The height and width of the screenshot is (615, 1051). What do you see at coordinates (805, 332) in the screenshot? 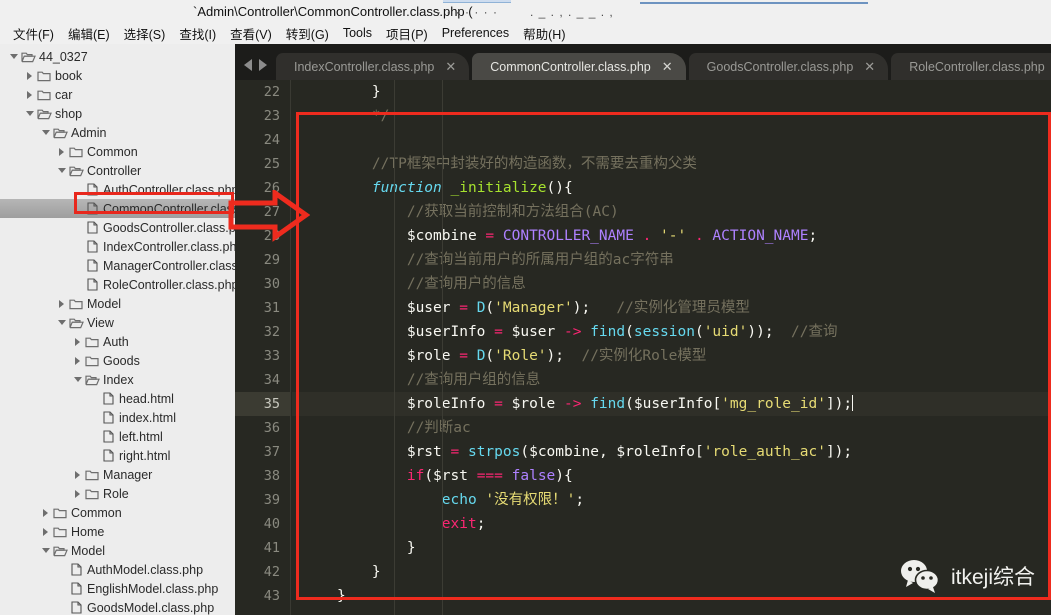
I see `code-token: //查询` at bounding box center [805, 332].